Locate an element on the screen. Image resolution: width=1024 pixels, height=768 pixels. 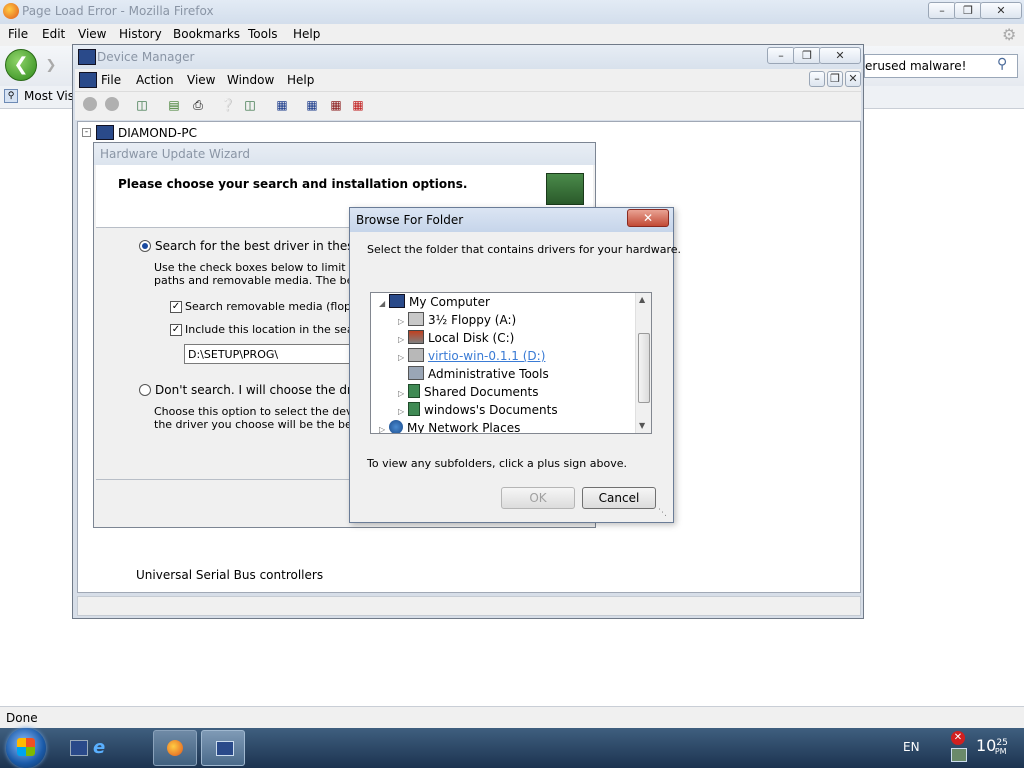
radio-dont-search is located at coordinates (145, 390).